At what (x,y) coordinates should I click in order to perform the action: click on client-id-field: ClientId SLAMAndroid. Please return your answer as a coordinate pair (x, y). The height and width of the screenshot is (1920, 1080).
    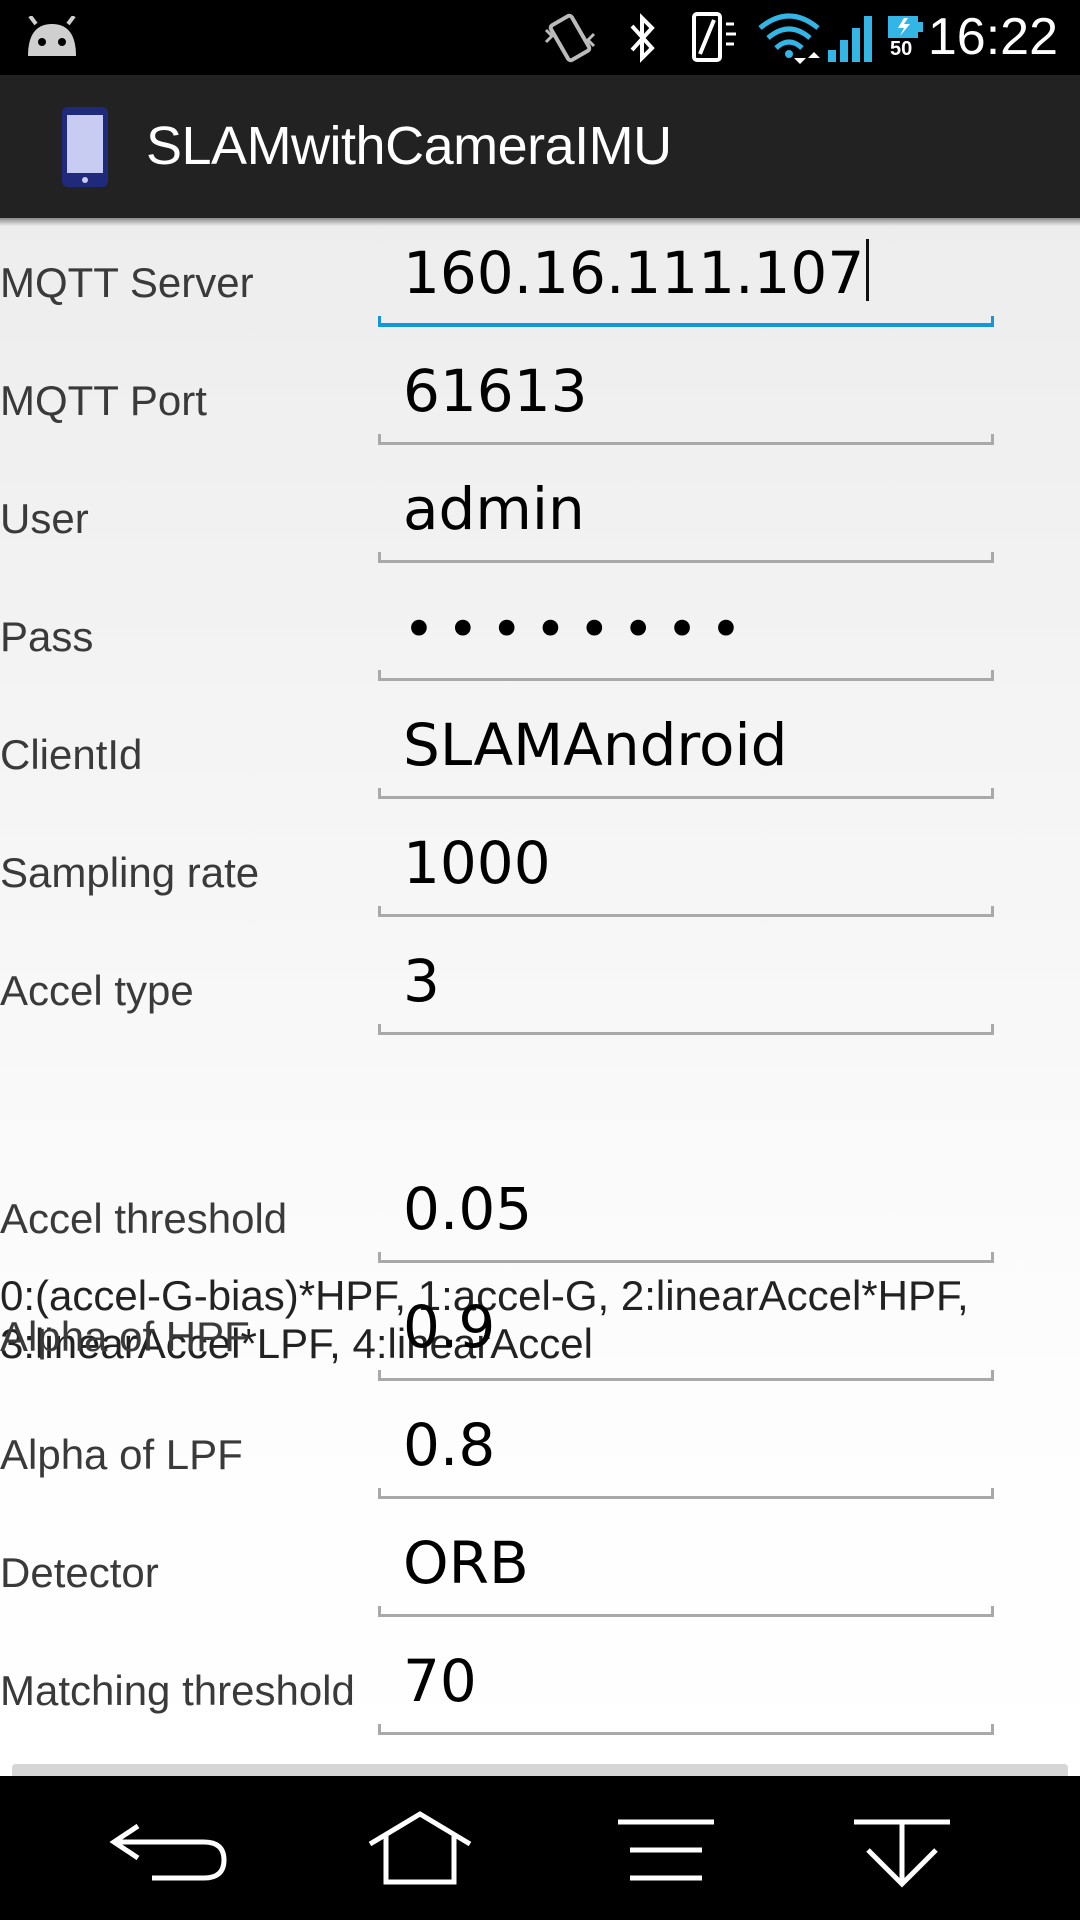
    Looking at the image, I should click on (540, 749).